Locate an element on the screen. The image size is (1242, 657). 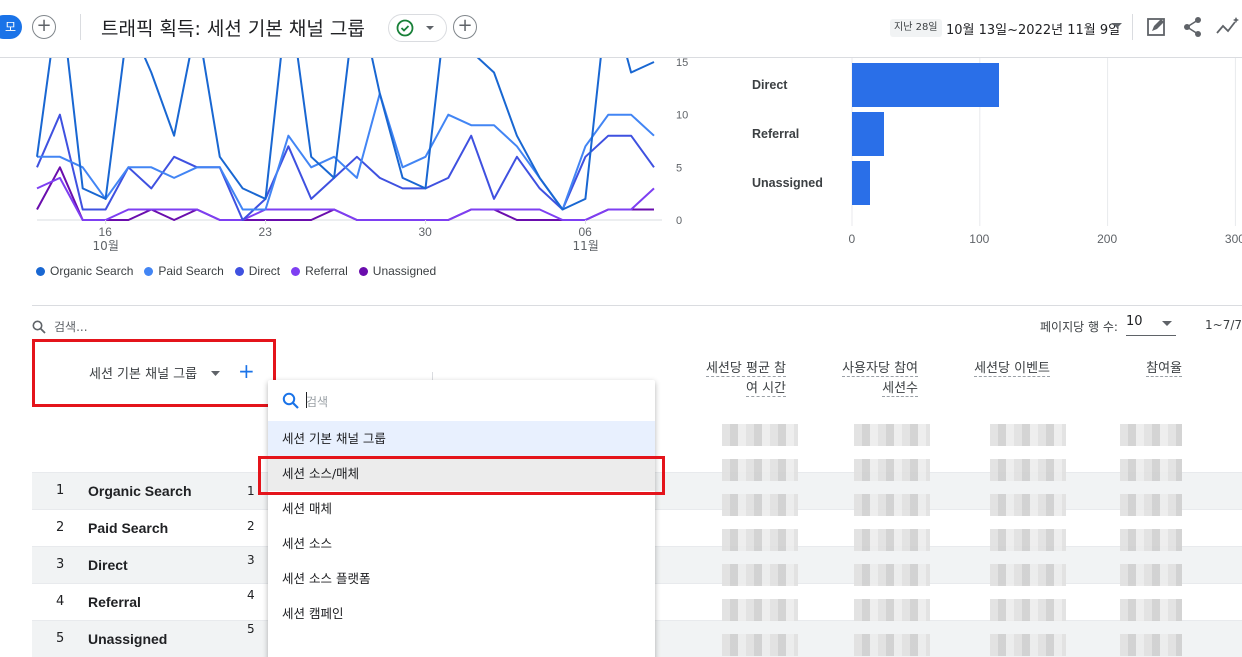
report-status-dropdown is located at coordinates (417, 28).